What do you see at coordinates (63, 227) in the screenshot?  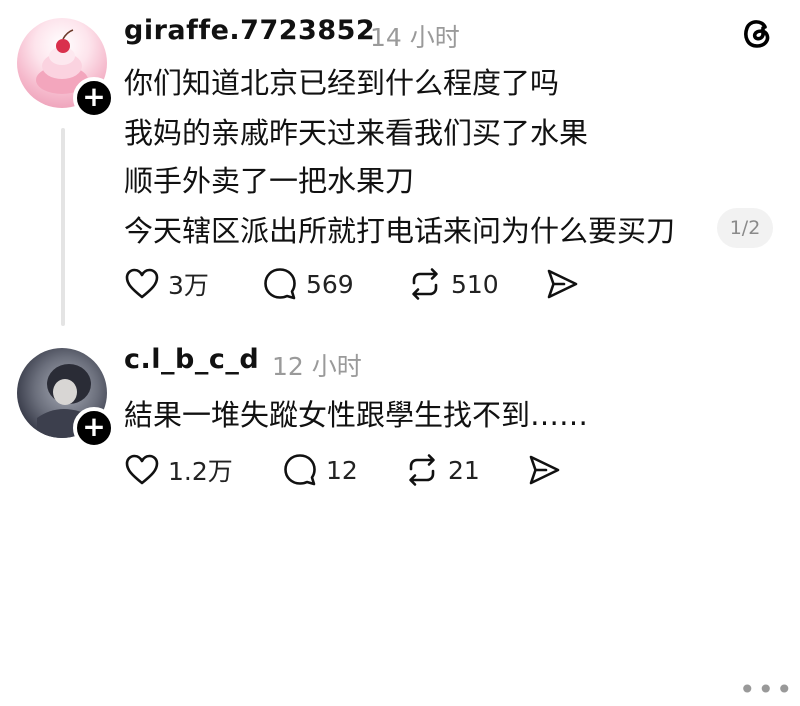 I see `thread-line` at bounding box center [63, 227].